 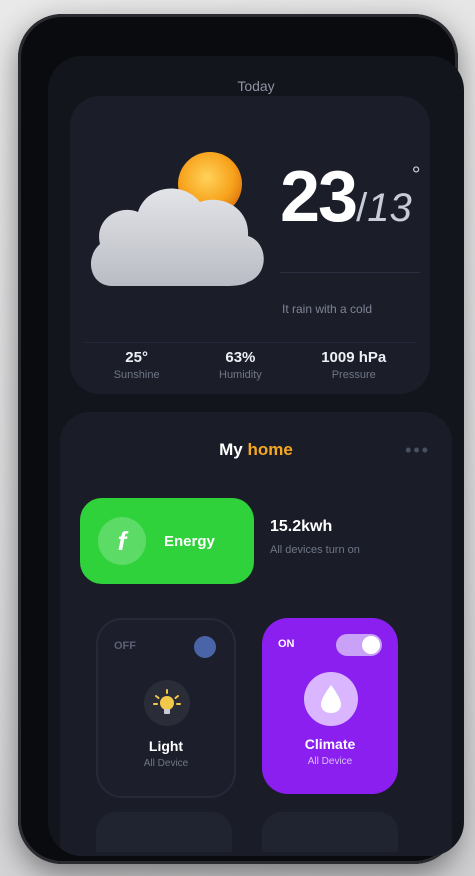 I want to click on bulb-glyph, so click(x=167, y=701).